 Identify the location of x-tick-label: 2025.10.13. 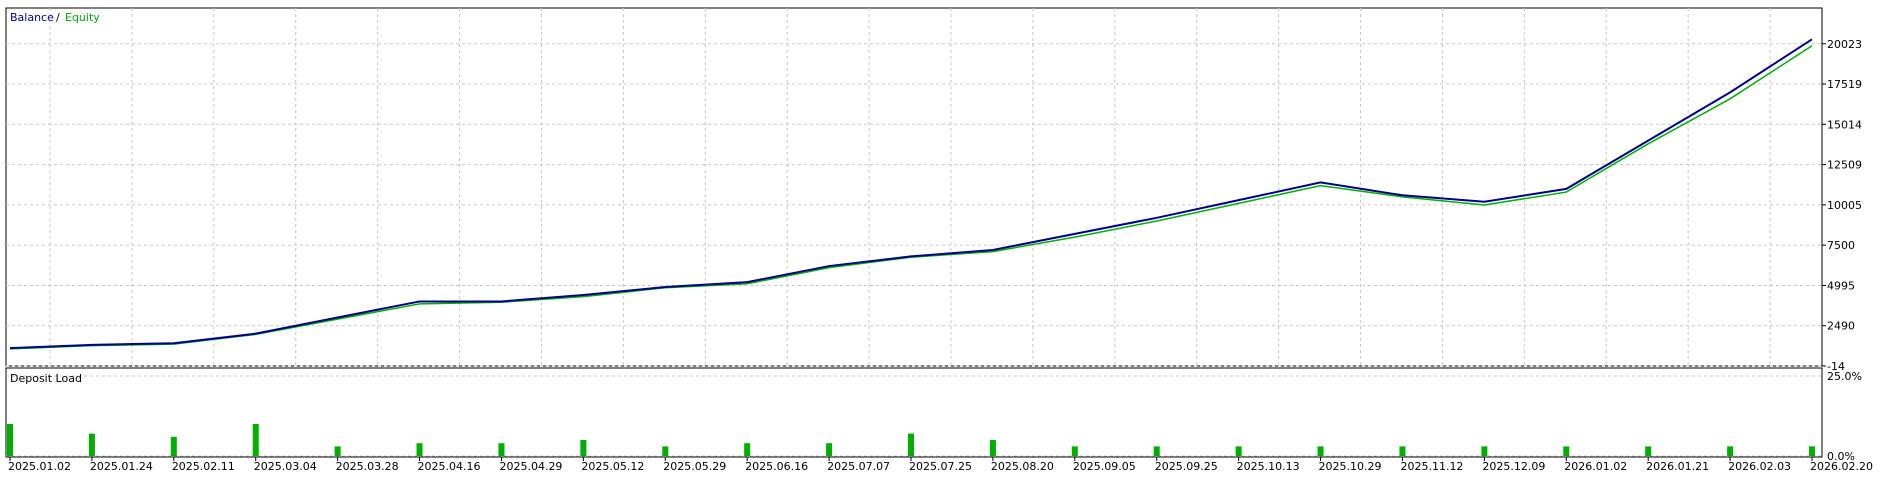
(1268, 466).